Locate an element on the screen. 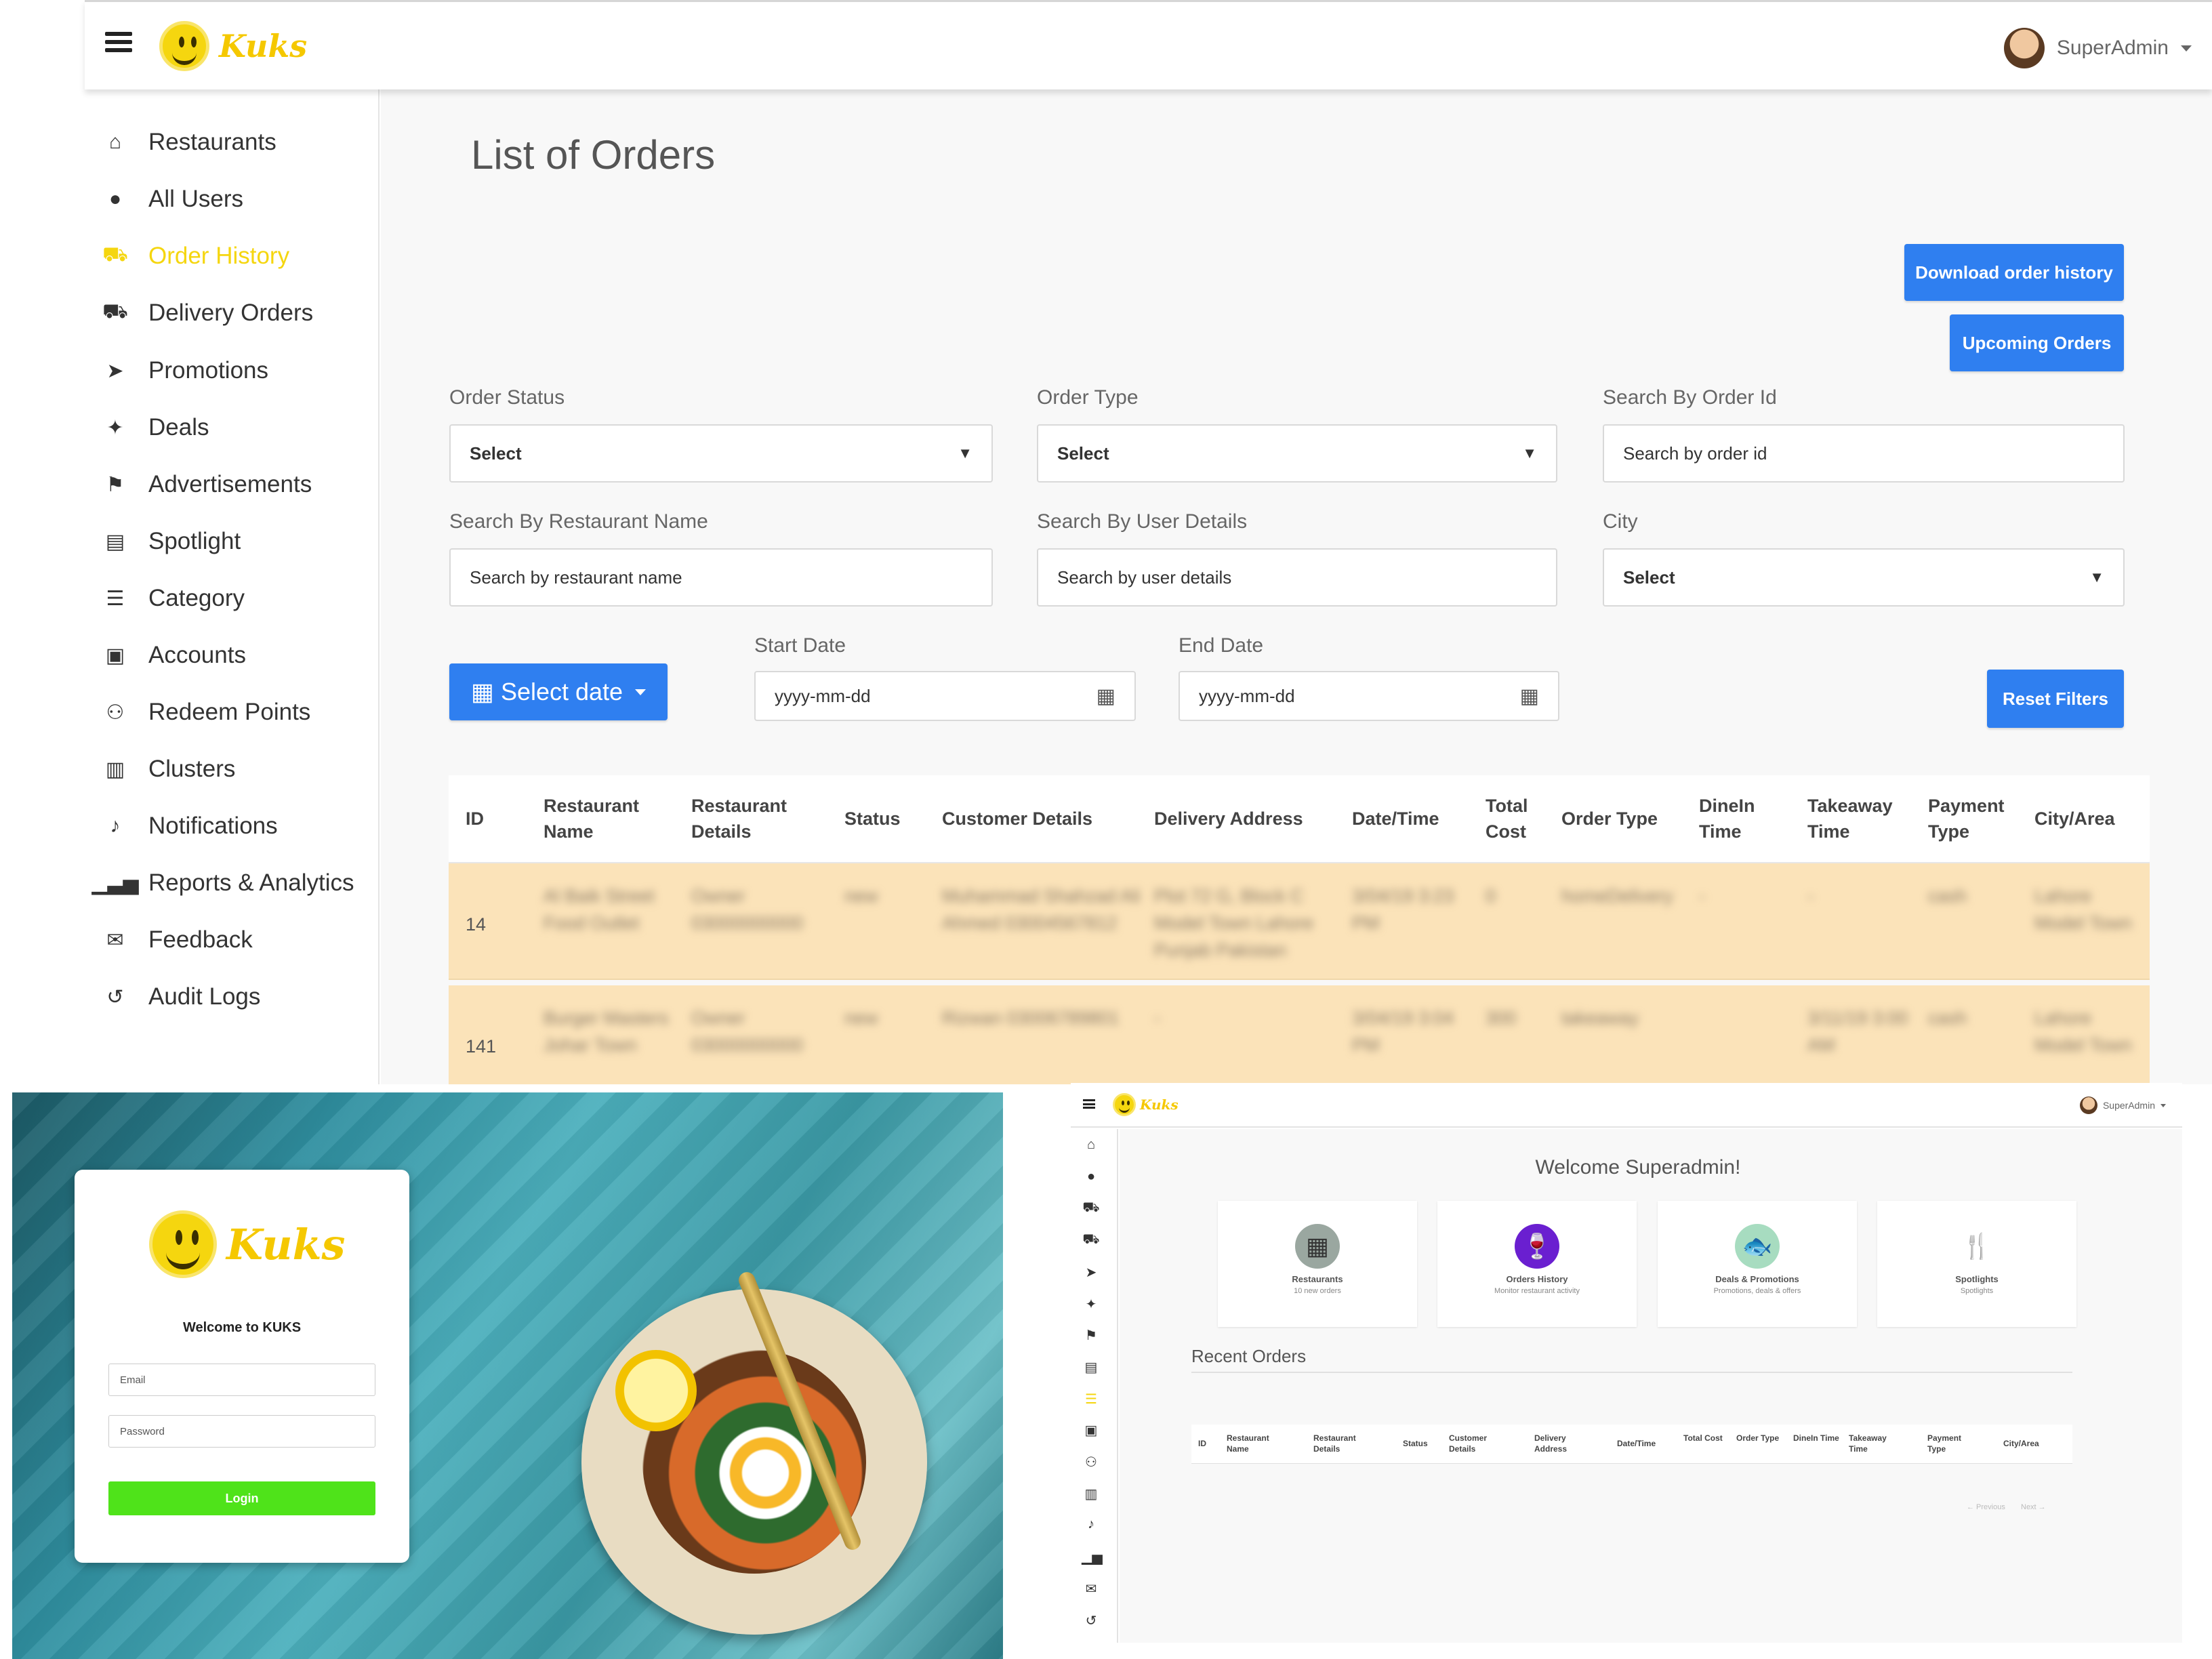  user-icon: ● is located at coordinates (1091, 1177).